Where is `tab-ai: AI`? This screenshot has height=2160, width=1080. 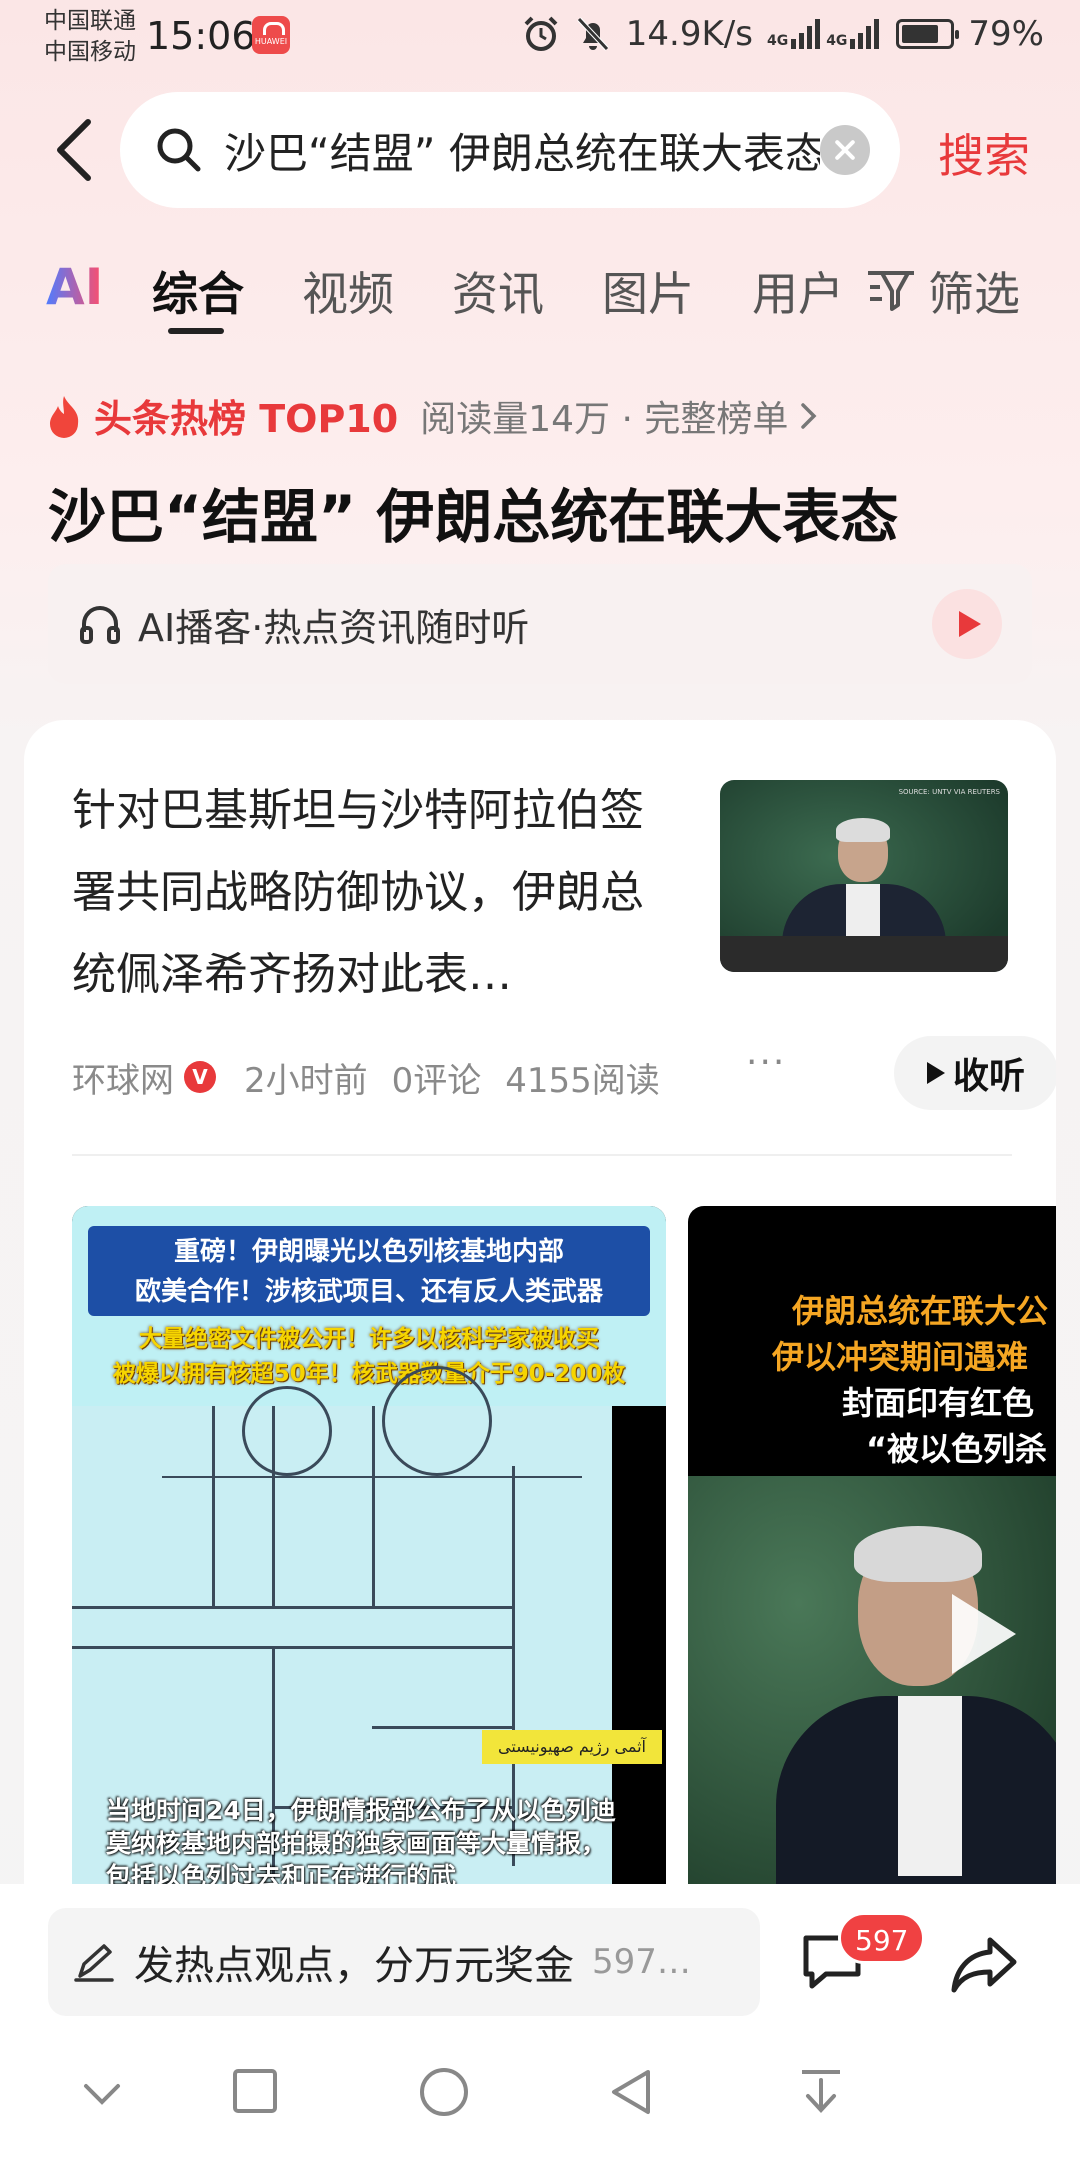
tab-ai: AI is located at coordinates (74, 287).